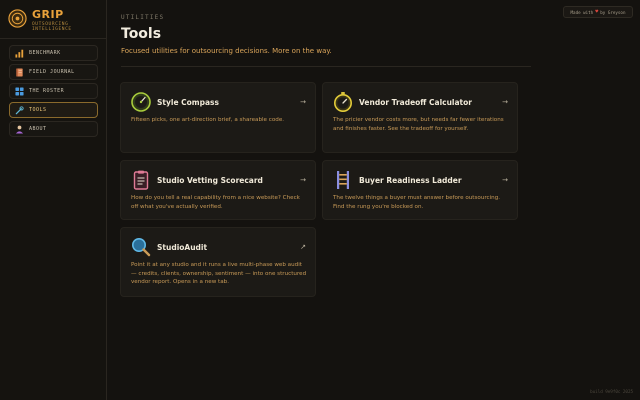 The width and height of the screenshot is (640, 400). I want to click on bar-chart-icon, so click(19, 53).